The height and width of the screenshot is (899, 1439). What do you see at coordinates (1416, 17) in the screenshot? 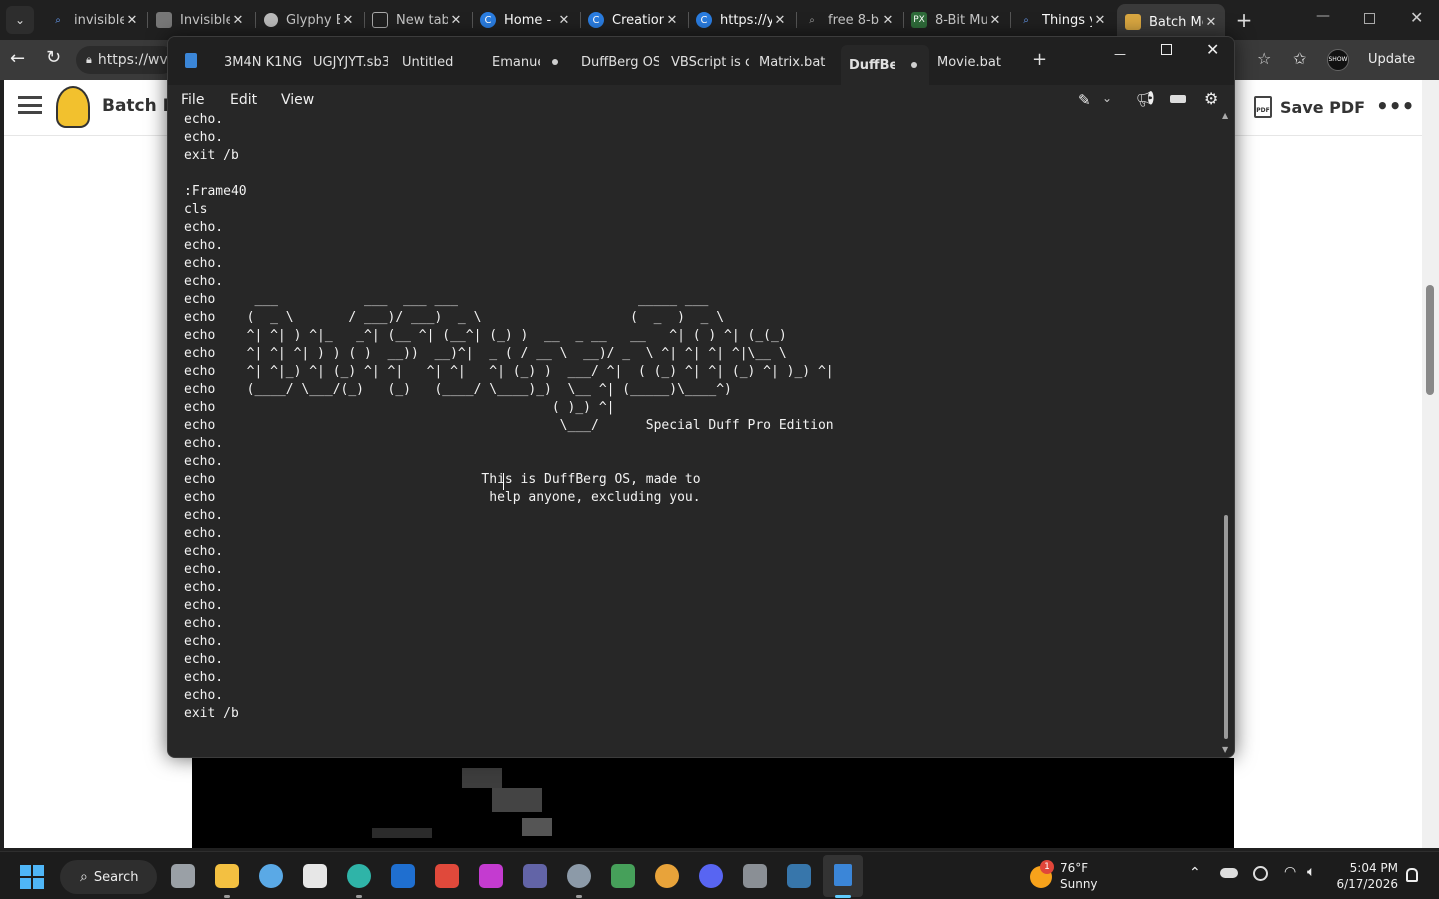
I see `close-window-icon: ✕` at bounding box center [1416, 17].